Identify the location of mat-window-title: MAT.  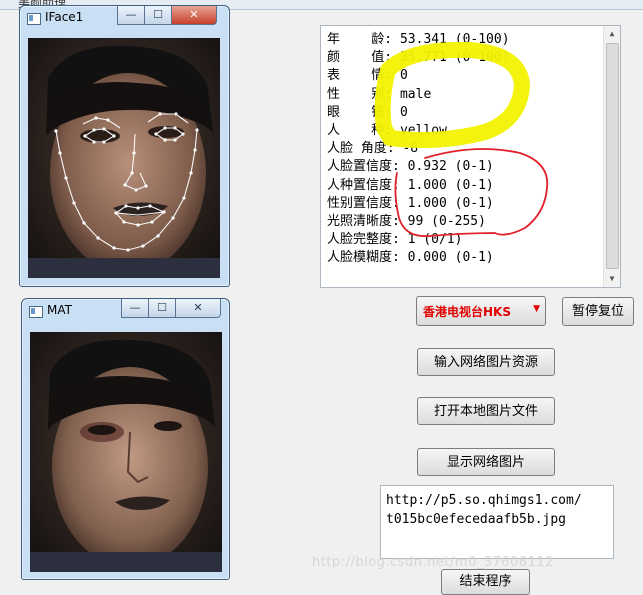
(59, 310).